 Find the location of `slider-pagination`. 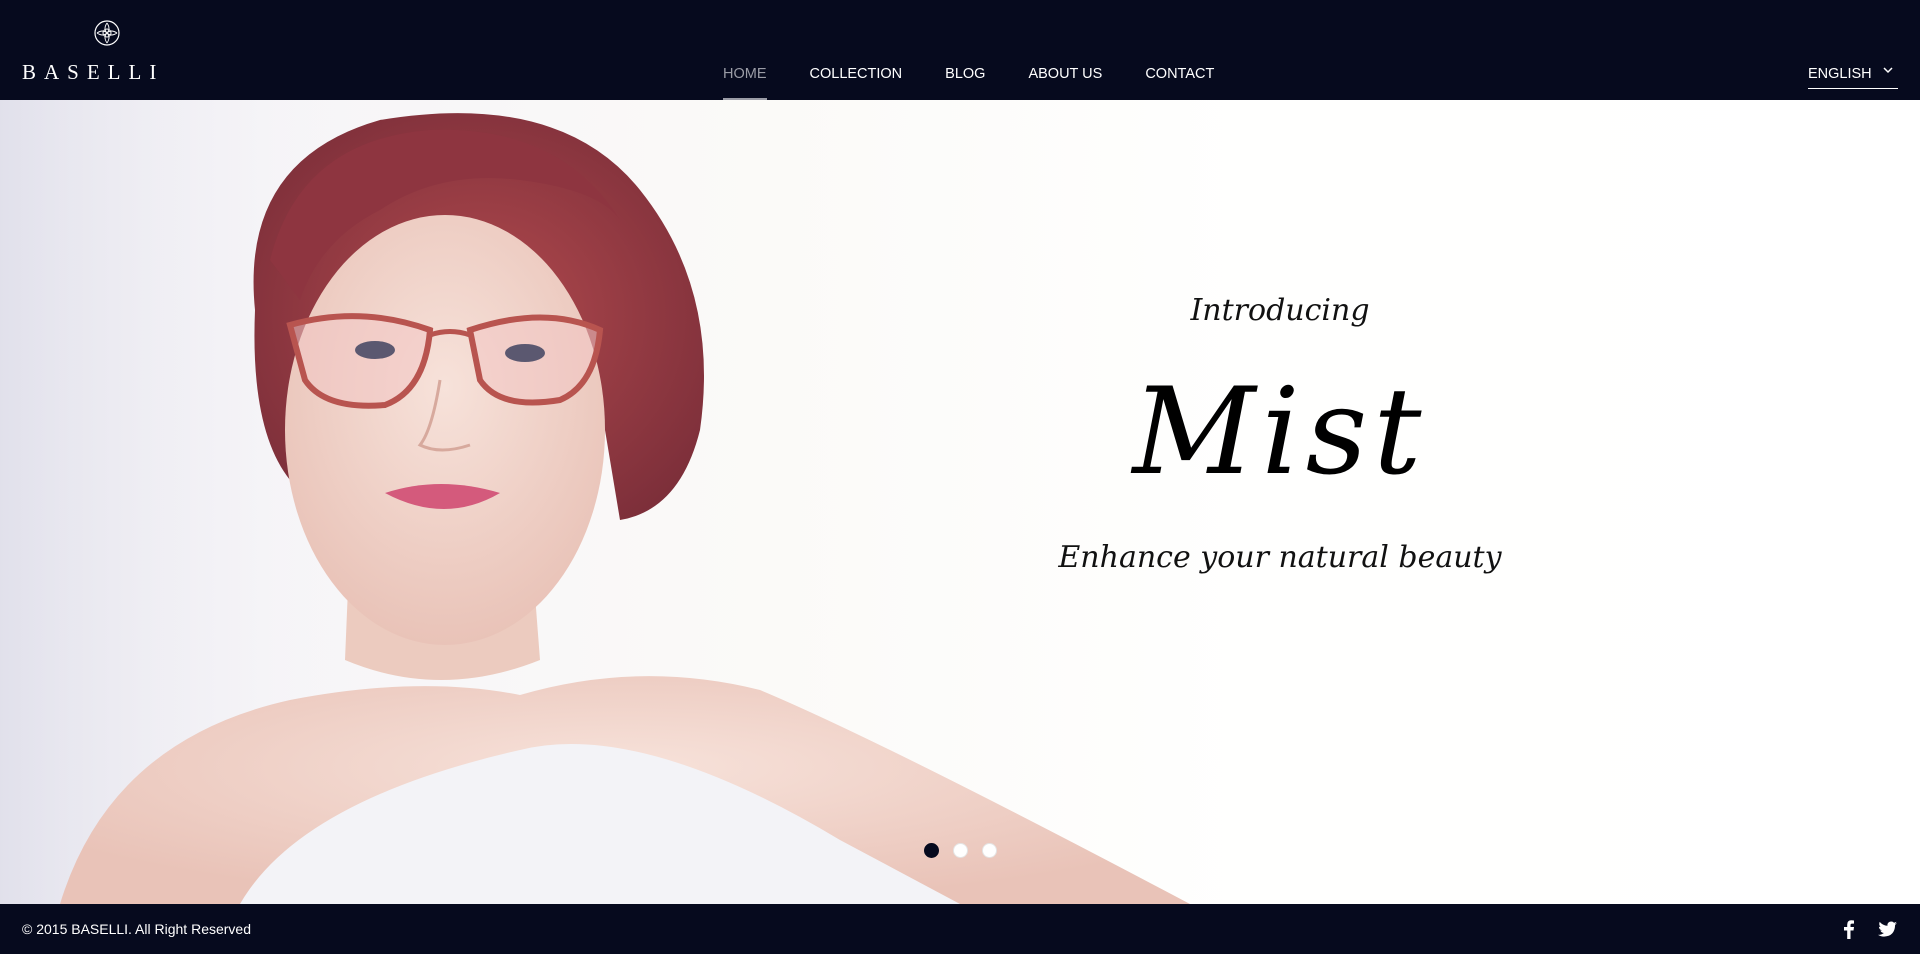

slider-pagination is located at coordinates (967, 851).